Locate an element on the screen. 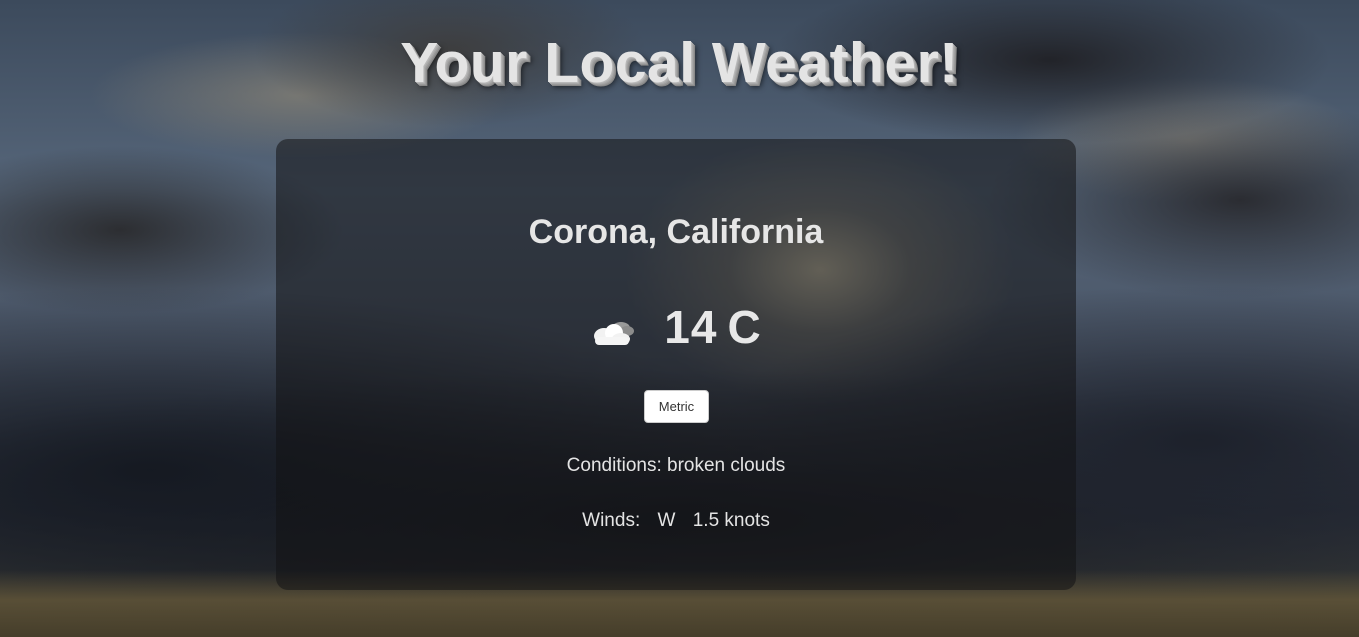 This screenshot has width=1359, height=637. broken-clouds-icon is located at coordinates (613, 332).